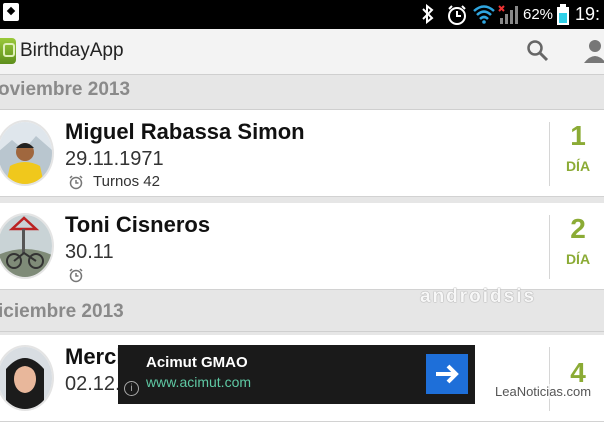  Describe the element at coordinates (508, 14) in the screenshot. I see `signal-off-icon` at that location.